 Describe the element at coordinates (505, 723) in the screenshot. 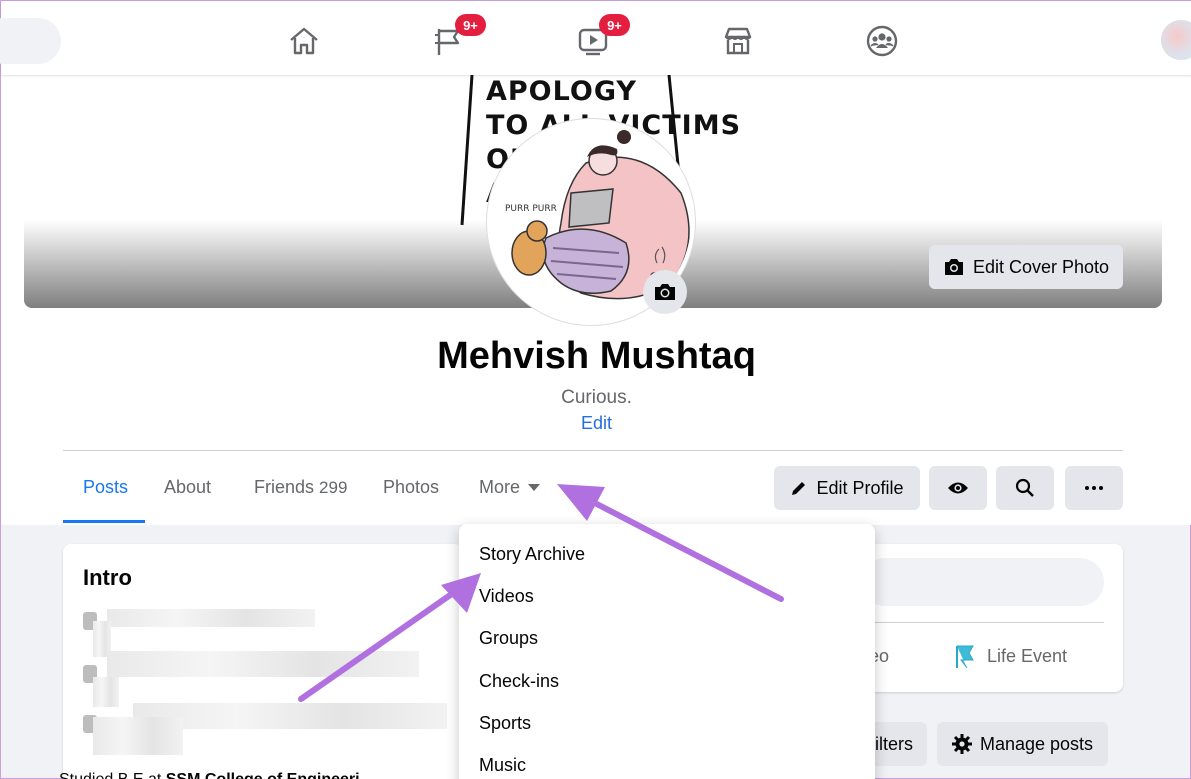

I see `menu-item-sports: Sports` at that location.